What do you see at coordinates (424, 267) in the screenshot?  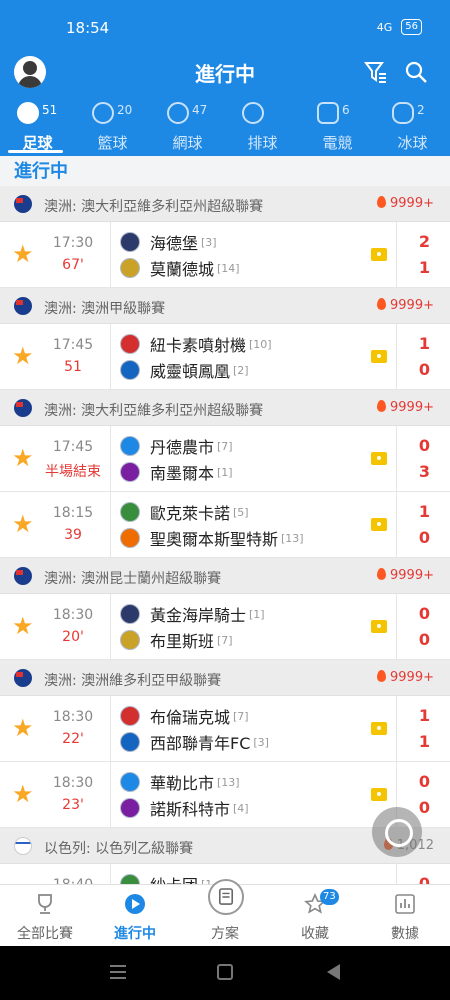 I see `away-score: 1` at bounding box center [424, 267].